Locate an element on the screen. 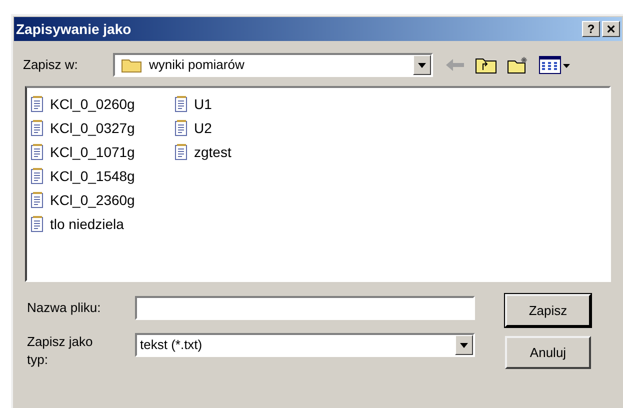 Image resolution: width=623 pixels, height=408 pixels. up-folder-icon is located at coordinates (486, 65).